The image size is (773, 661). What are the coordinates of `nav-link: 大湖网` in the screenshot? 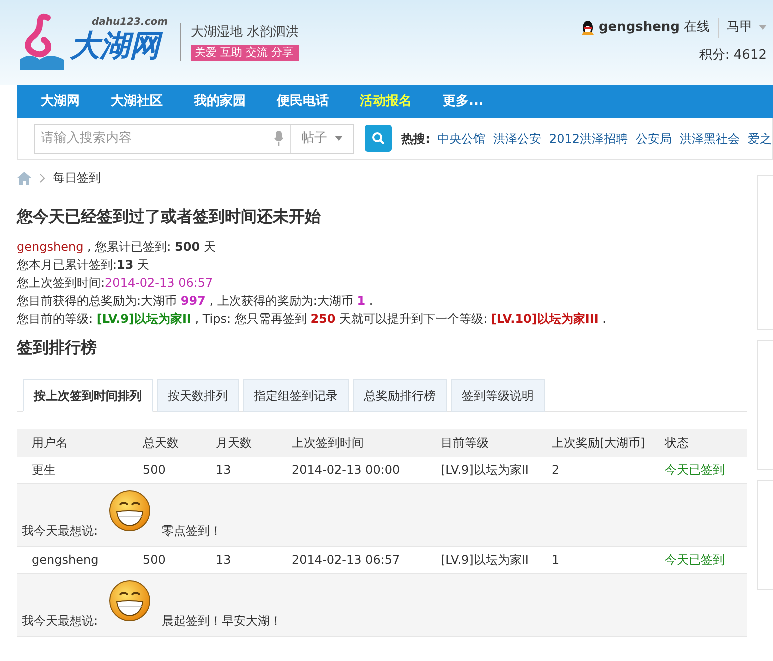 It's located at (60, 102).